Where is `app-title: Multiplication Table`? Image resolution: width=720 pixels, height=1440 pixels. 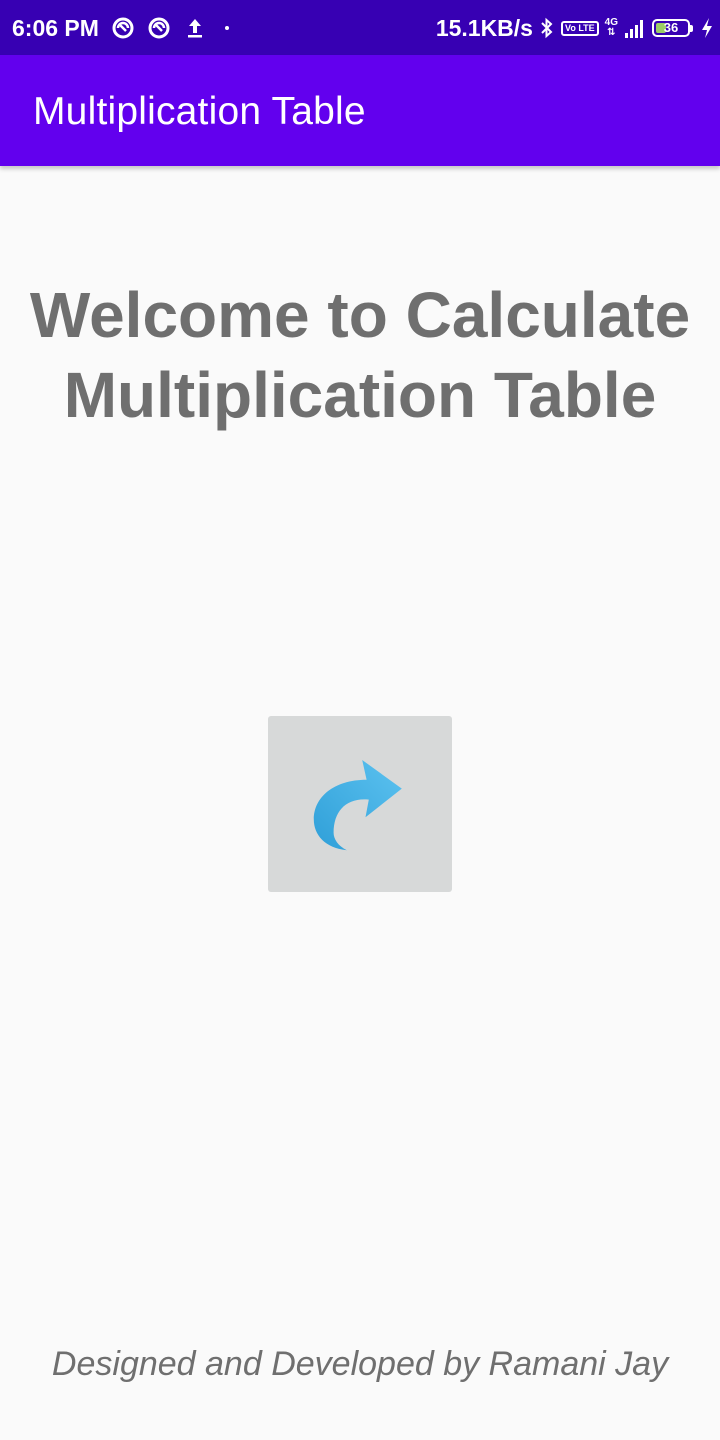 app-title: Multiplication Table is located at coordinates (199, 111).